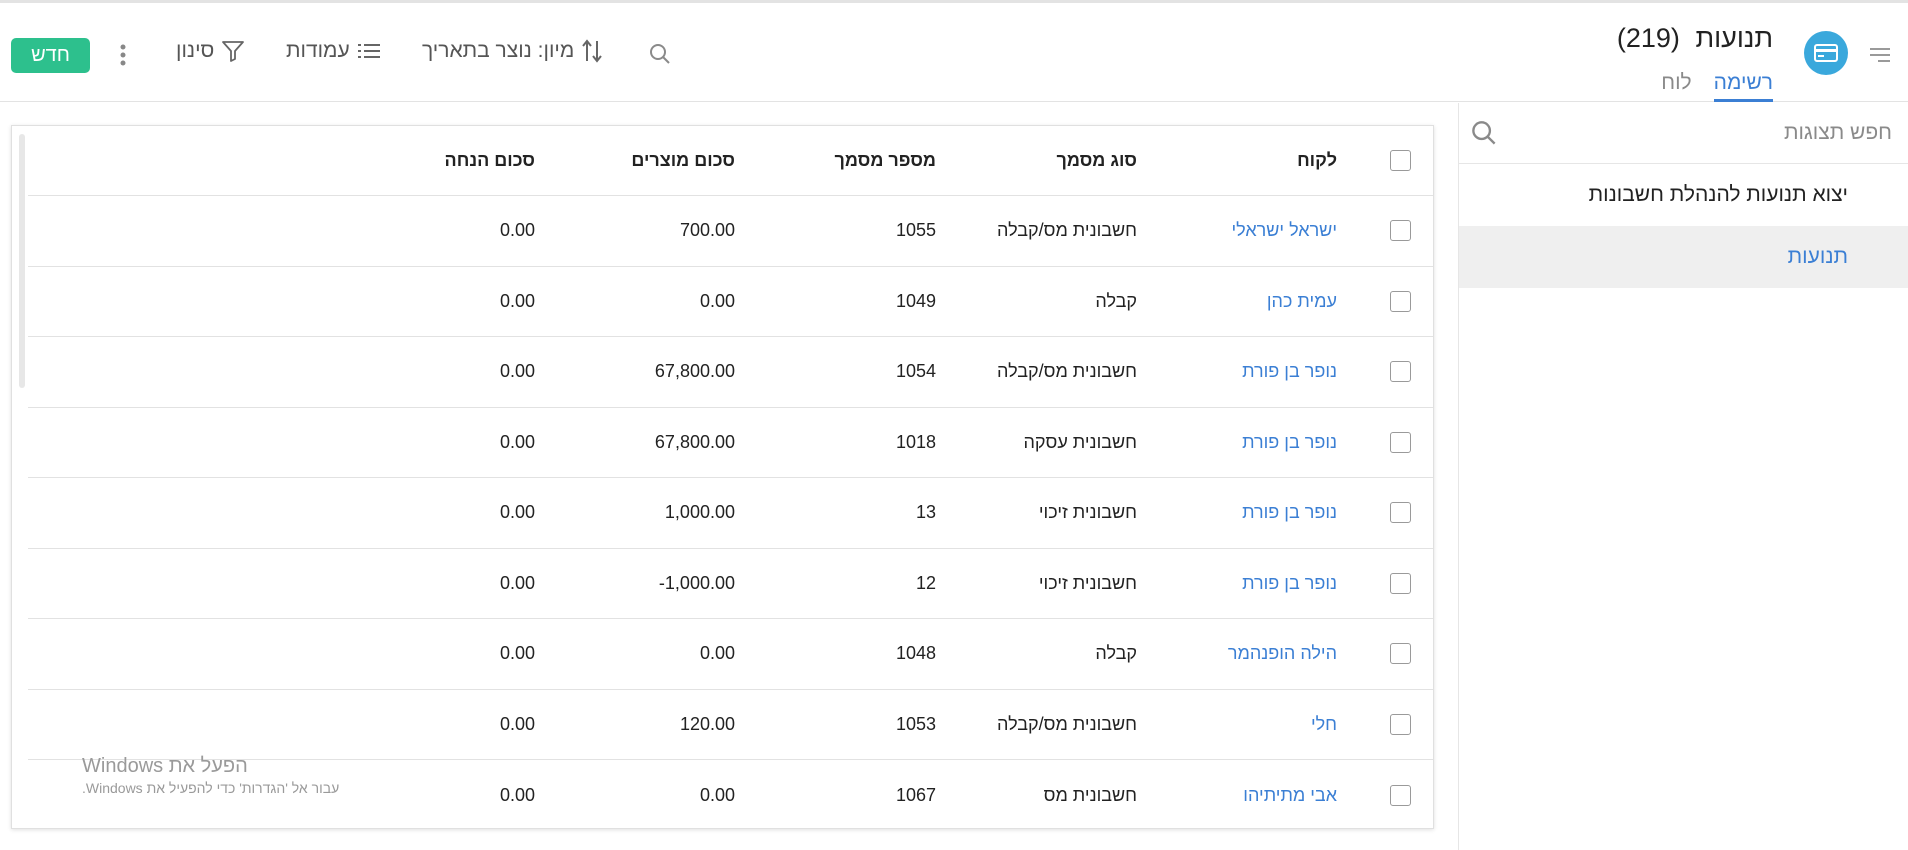 The image size is (1908, 850). I want to click on doc-number-cell: 1049, so click(915, 300).